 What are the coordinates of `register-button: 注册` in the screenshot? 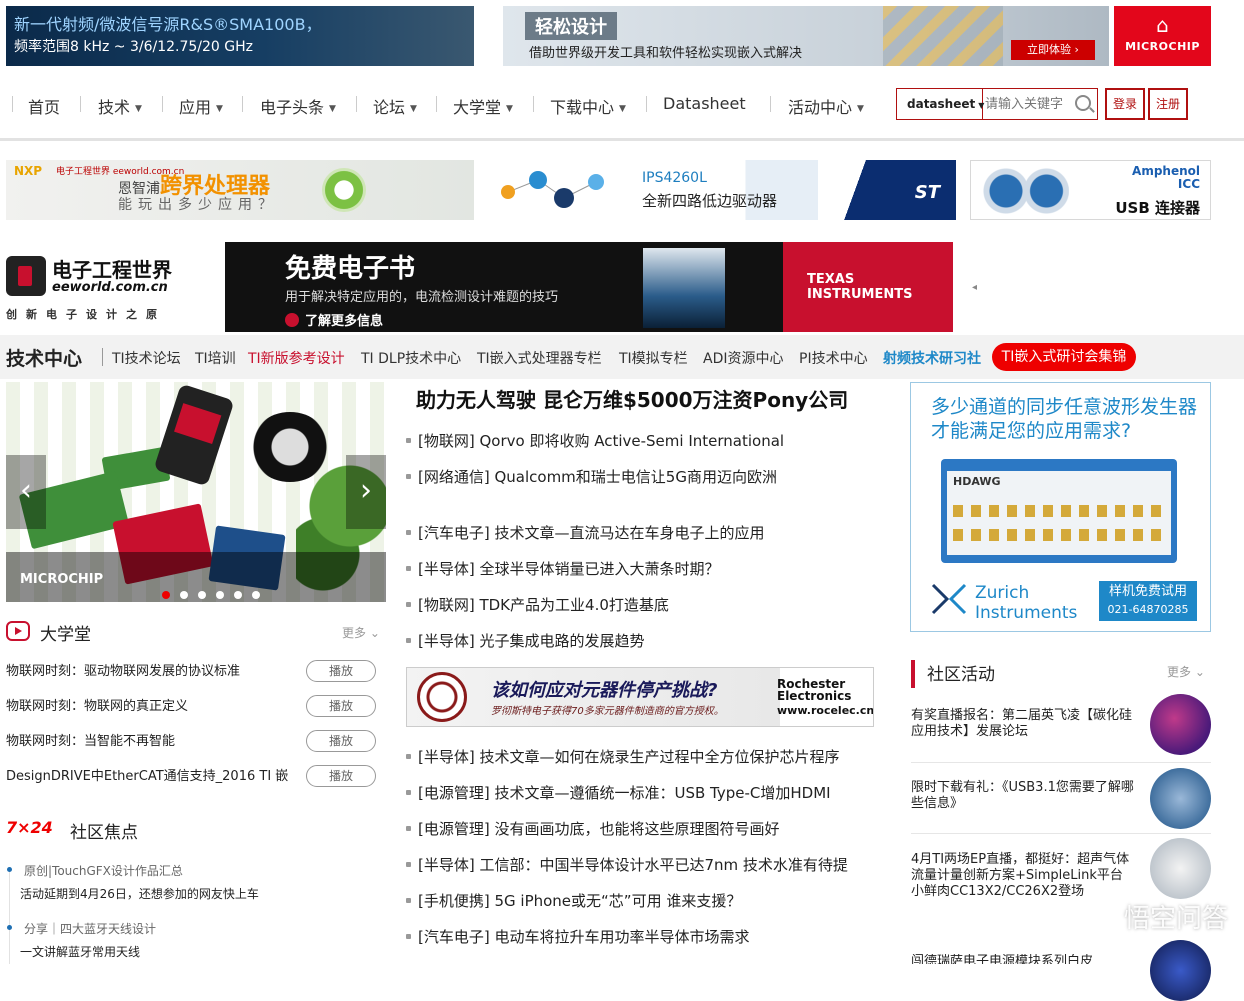 It's located at (1168, 104).